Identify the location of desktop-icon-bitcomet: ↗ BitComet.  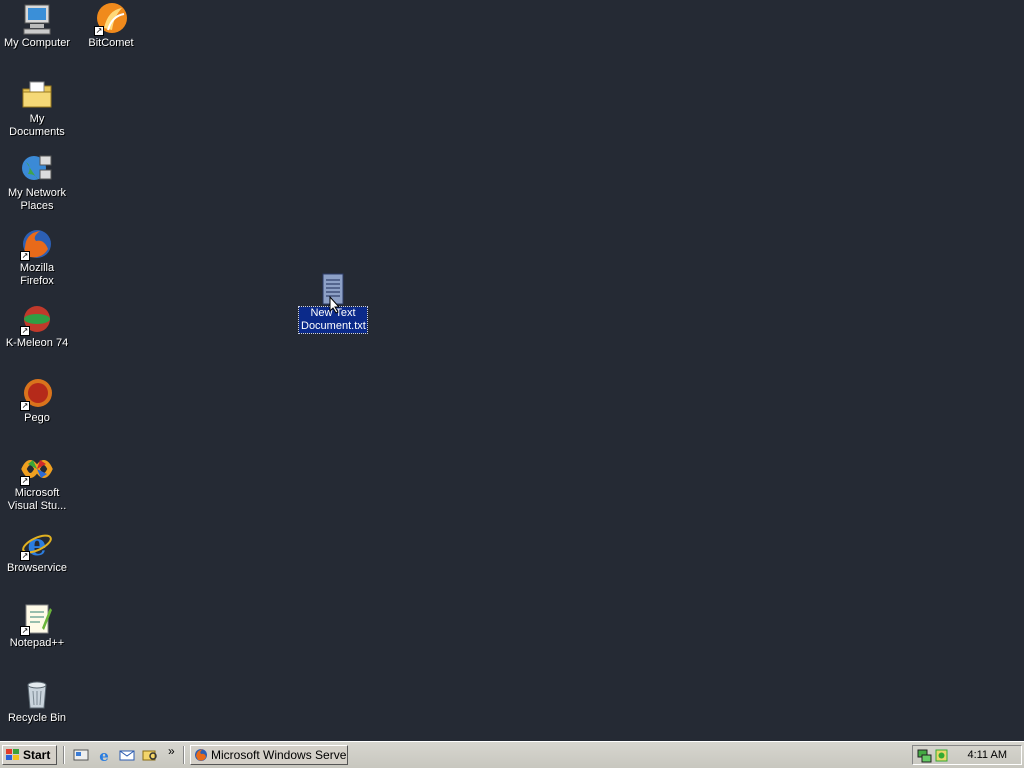
(111, 26).